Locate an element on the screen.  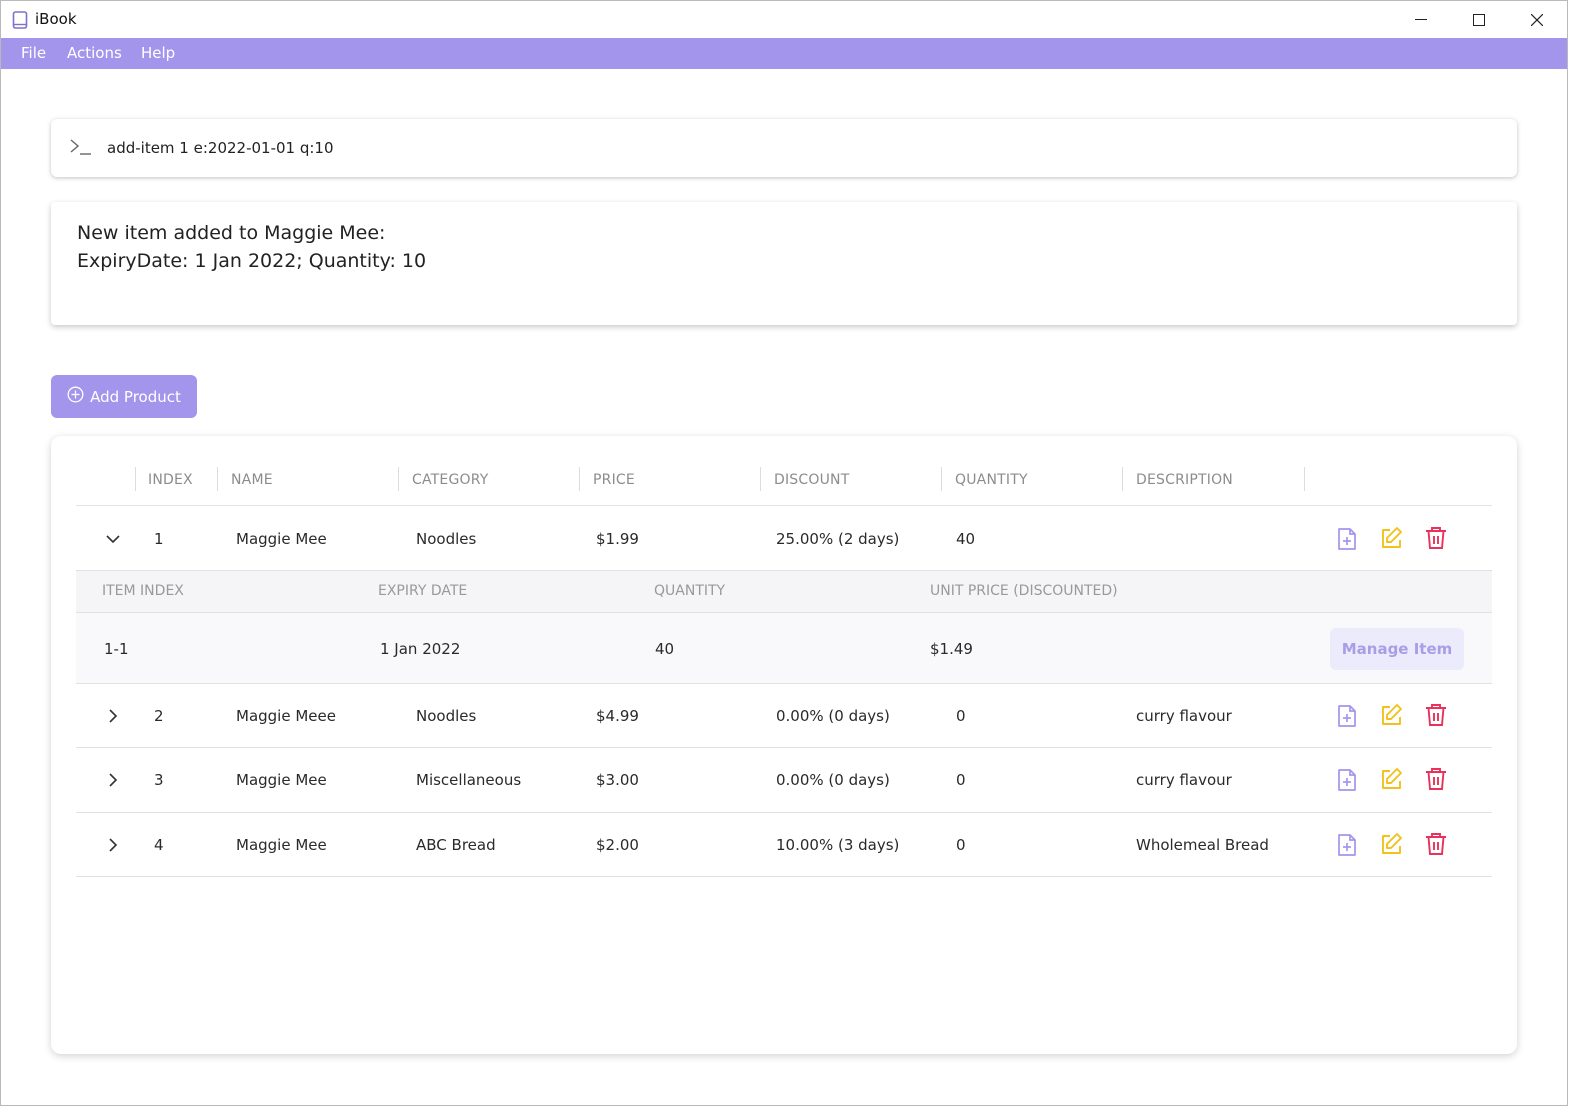
row-3-description: curry flavour is located at coordinates (1184, 780).